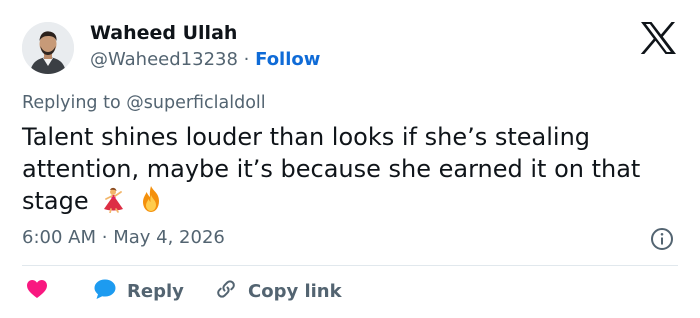  I want to click on copy-link-button: Copy link, so click(278, 291).